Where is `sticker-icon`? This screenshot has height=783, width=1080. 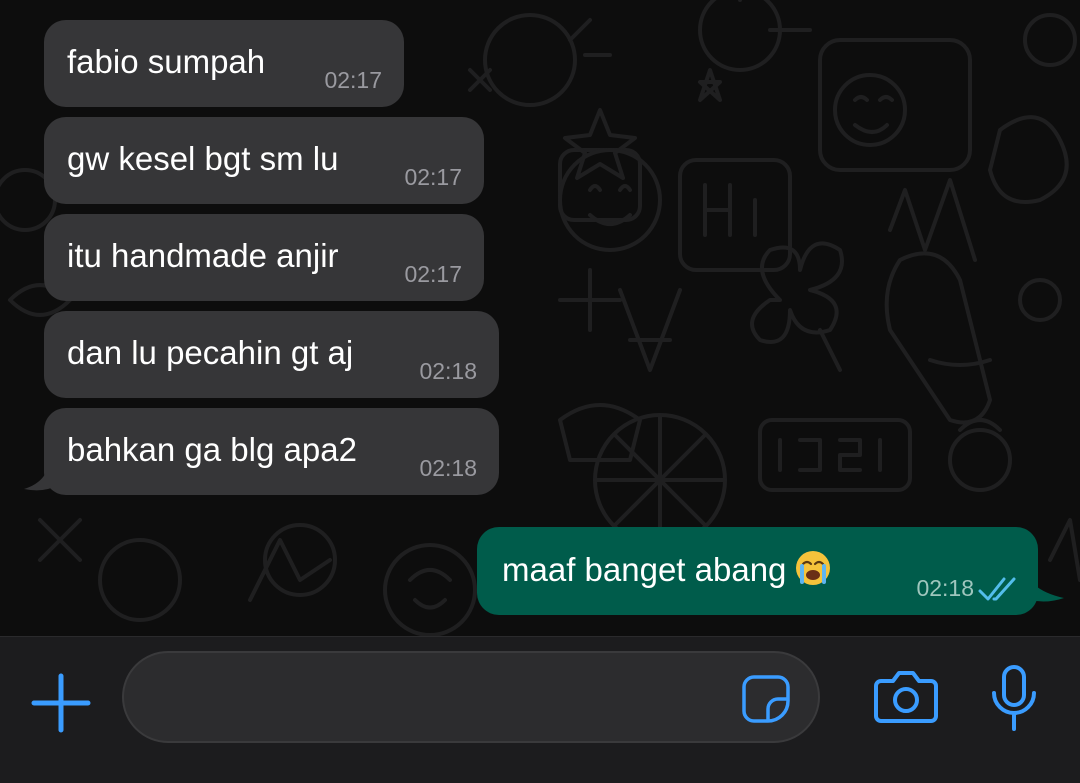
sticker-icon is located at coordinates (766, 699).